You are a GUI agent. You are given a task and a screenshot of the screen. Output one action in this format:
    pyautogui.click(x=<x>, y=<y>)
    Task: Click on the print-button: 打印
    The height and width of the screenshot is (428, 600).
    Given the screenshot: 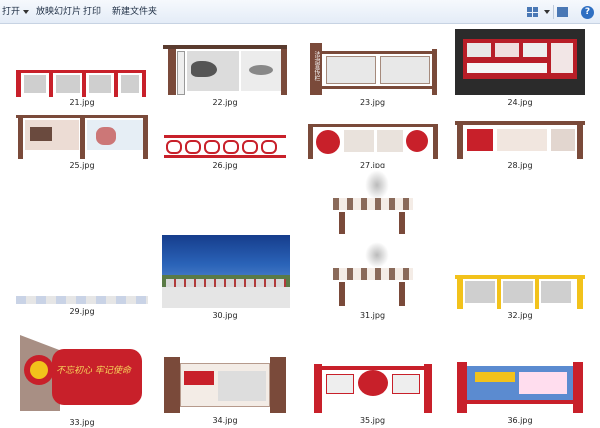 What is the action you would take?
    pyautogui.click(x=92, y=12)
    